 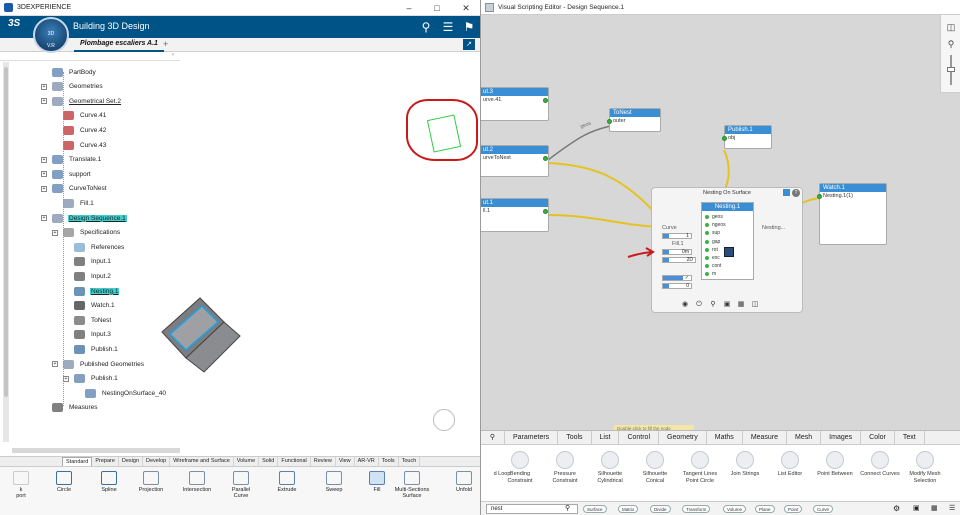 What do you see at coordinates (51, 35) in the screenshot?
I see `compass-icon: 3D V.R` at bounding box center [51, 35].